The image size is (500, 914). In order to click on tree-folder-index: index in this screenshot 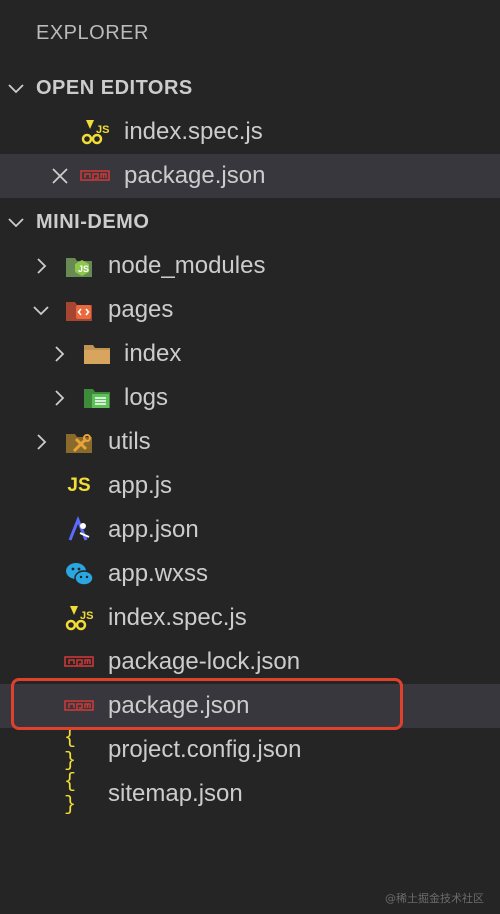, I will do `click(250, 354)`.